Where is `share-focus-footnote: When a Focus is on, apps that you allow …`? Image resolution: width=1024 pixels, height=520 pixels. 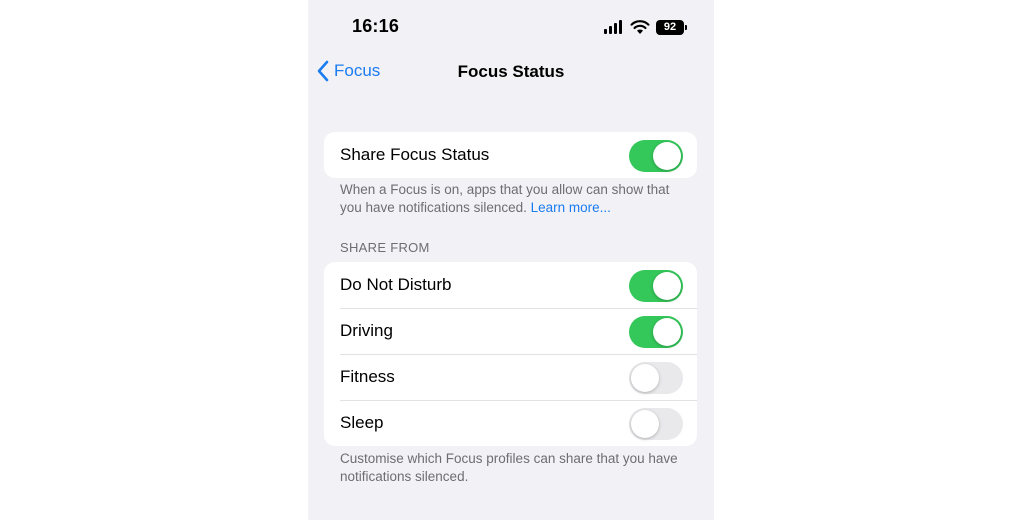 share-focus-footnote: When a Focus is on, apps that you allow … is located at coordinates (510, 199).